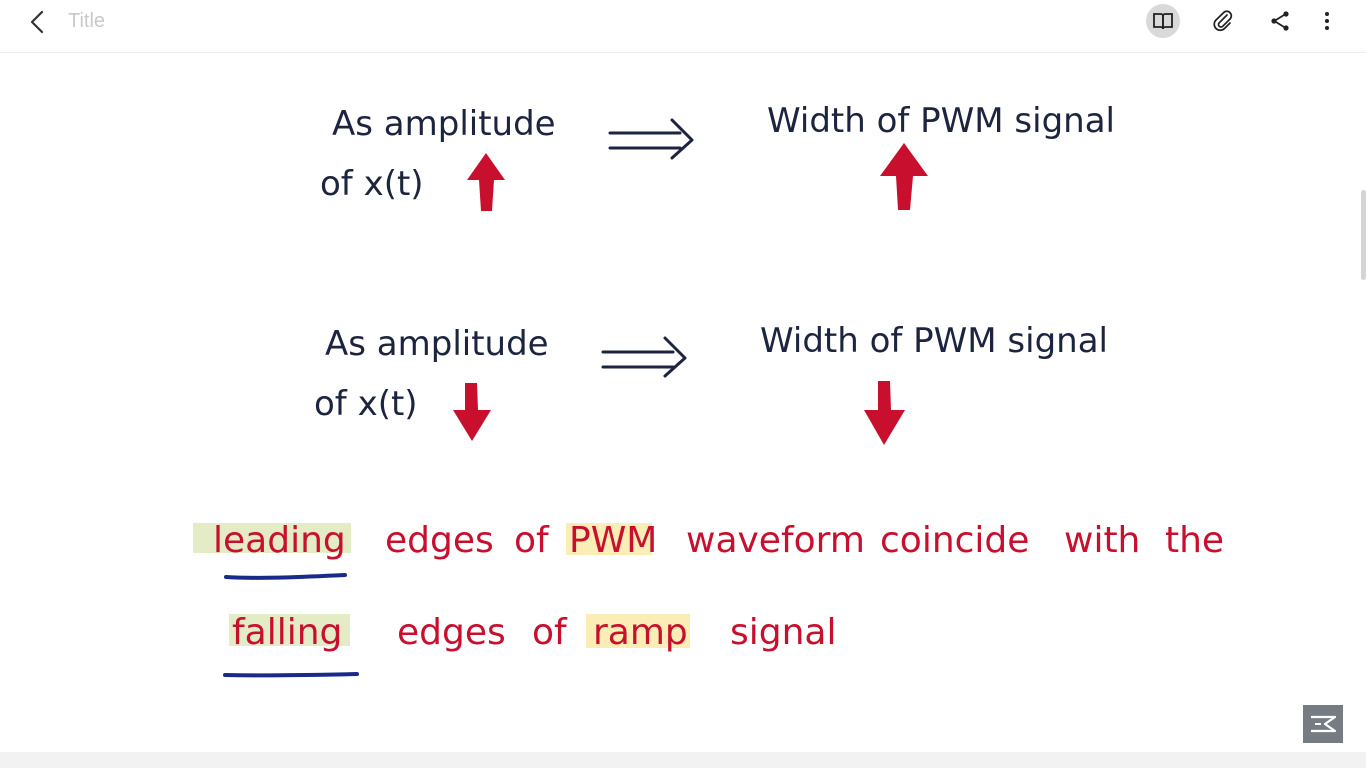  Describe the element at coordinates (640, 632) in the screenshot. I see `word-ramp: ramp` at that location.